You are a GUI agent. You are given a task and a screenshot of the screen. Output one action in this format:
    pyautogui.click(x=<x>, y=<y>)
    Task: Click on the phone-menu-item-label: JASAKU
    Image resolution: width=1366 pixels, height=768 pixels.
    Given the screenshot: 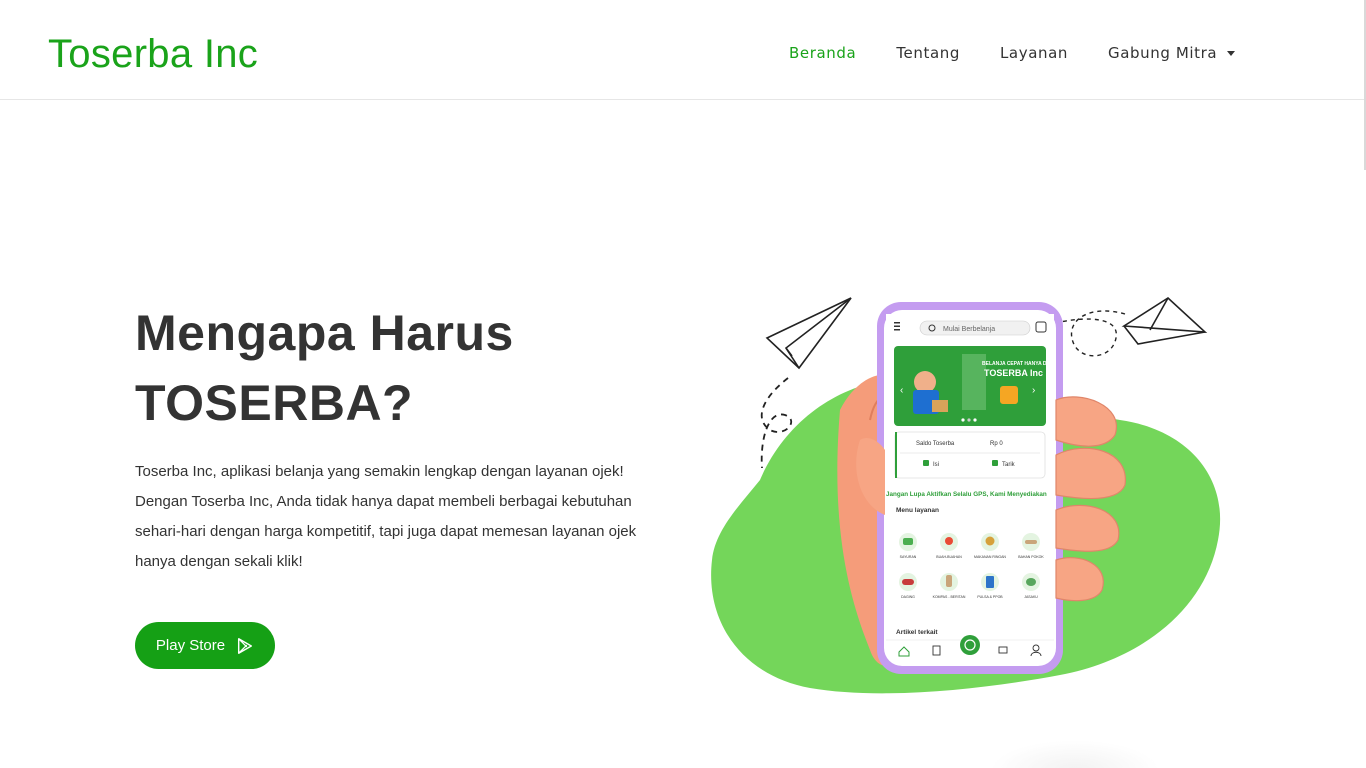 What is the action you would take?
    pyautogui.click(x=1031, y=597)
    